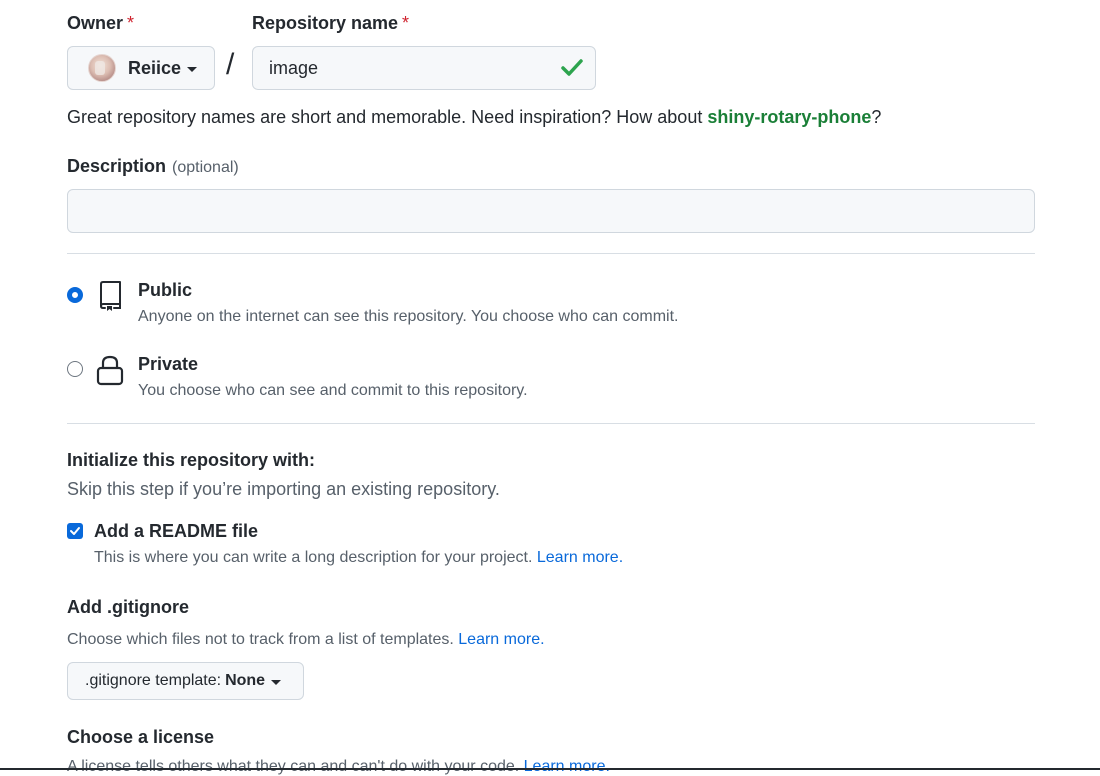 This screenshot has width=1100, height=776. I want to click on readme-checkbox, so click(75, 531).